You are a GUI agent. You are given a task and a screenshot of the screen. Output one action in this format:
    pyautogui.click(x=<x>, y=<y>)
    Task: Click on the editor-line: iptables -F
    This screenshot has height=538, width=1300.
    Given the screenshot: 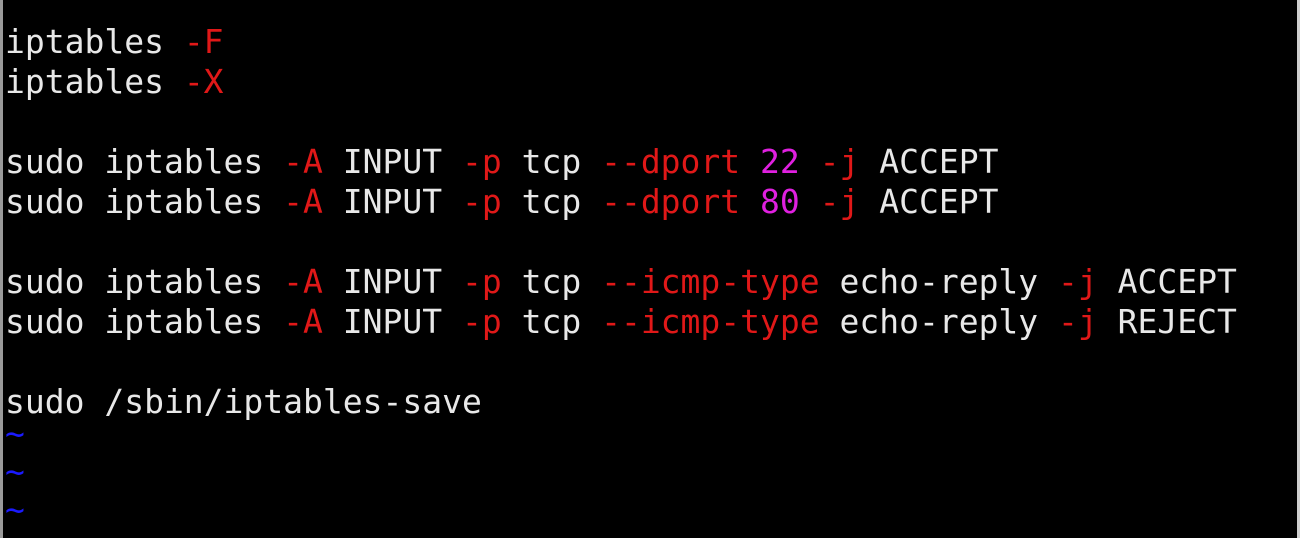 What is the action you would take?
    pyautogui.click(x=114, y=42)
    